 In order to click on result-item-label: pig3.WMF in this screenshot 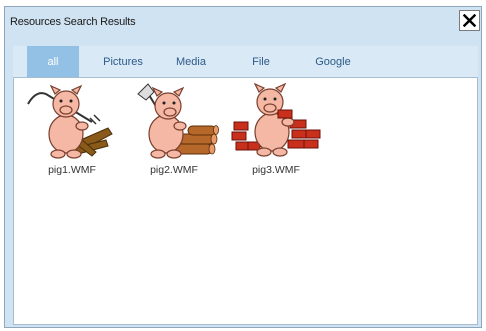, I will do `click(276, 170)`.